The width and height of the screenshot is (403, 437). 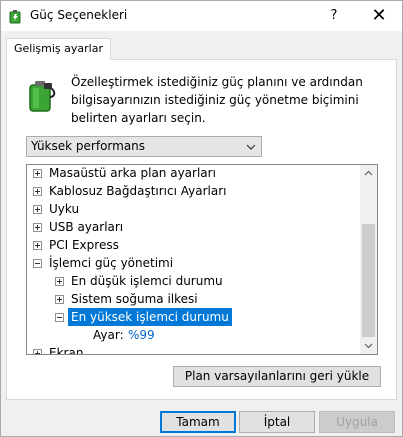 I want to click on tree-item-label: USB ayarları, so click(x=86, y=227).